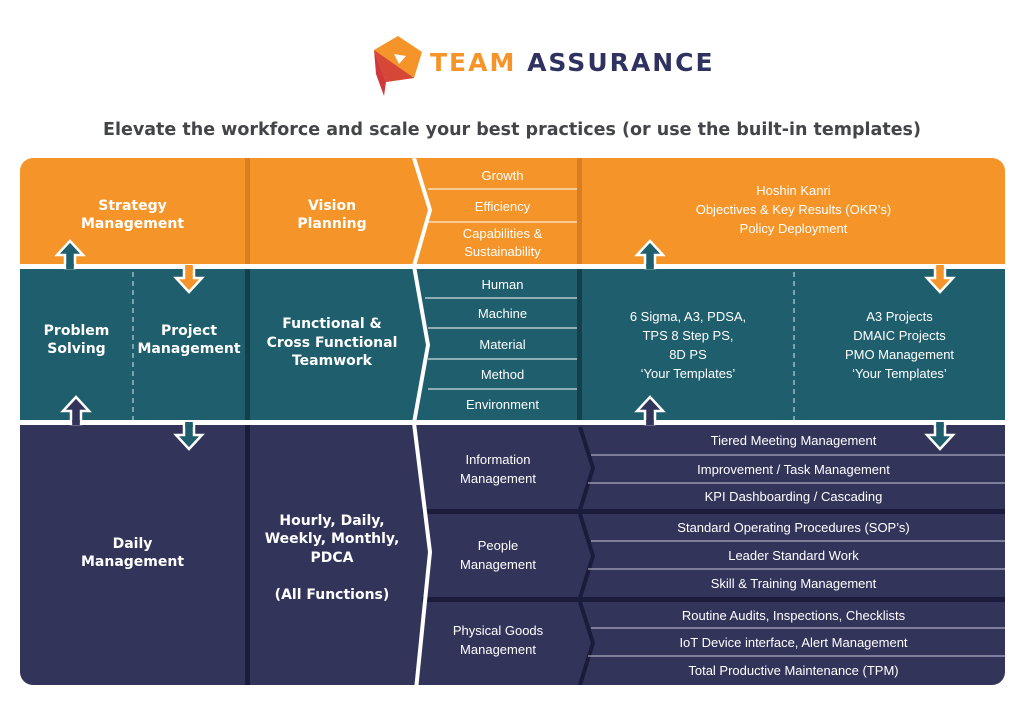 This screenshot has height=703, width=1024. Describe the element at coordinates (793, 469) in the screenshot. I see `item-improvement-task-management: Improvement / Task Management` at that location.